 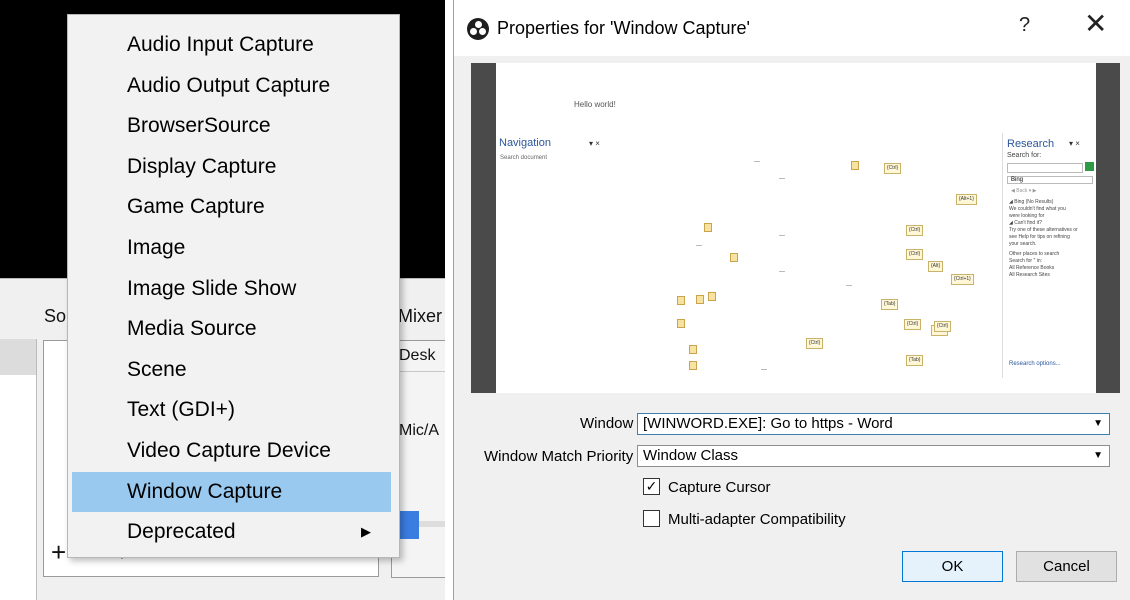 What do you see at coordinates (181, 409) in the screenshot?
I see `menu-item-label: Text (GDI+)` at bounding box center [181, 409].